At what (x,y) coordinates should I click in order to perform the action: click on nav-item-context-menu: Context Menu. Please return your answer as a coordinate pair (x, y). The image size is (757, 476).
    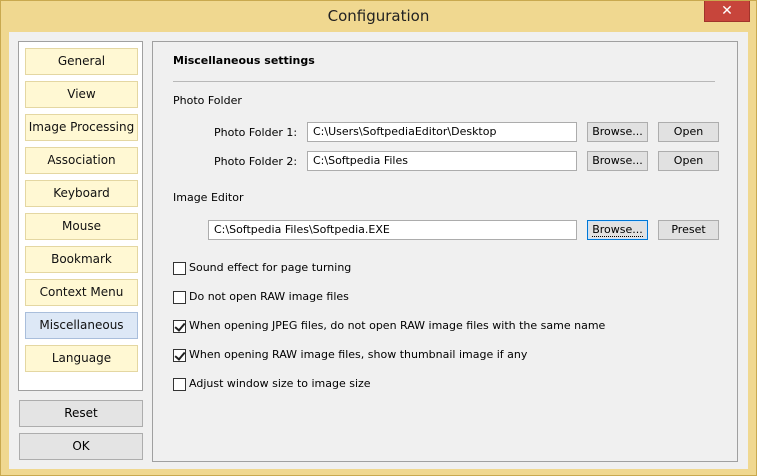
    Looking at the image, I should click on (81, 292).